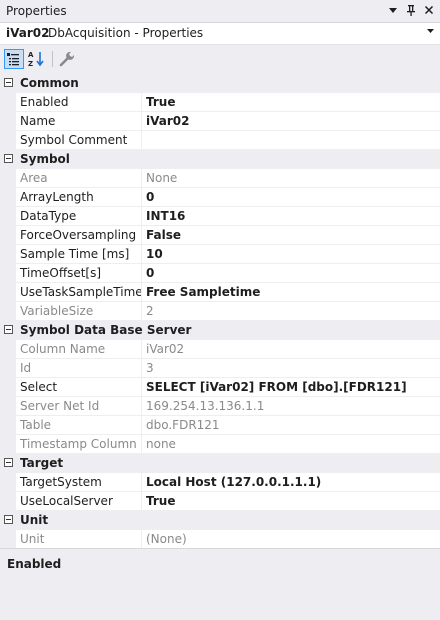 This screenshot has width=440, height=620. What do you see at coordinates (78, 235) in the screenshot?
I see `property-name: ForceOversampling` at bounding box center [78, 235].